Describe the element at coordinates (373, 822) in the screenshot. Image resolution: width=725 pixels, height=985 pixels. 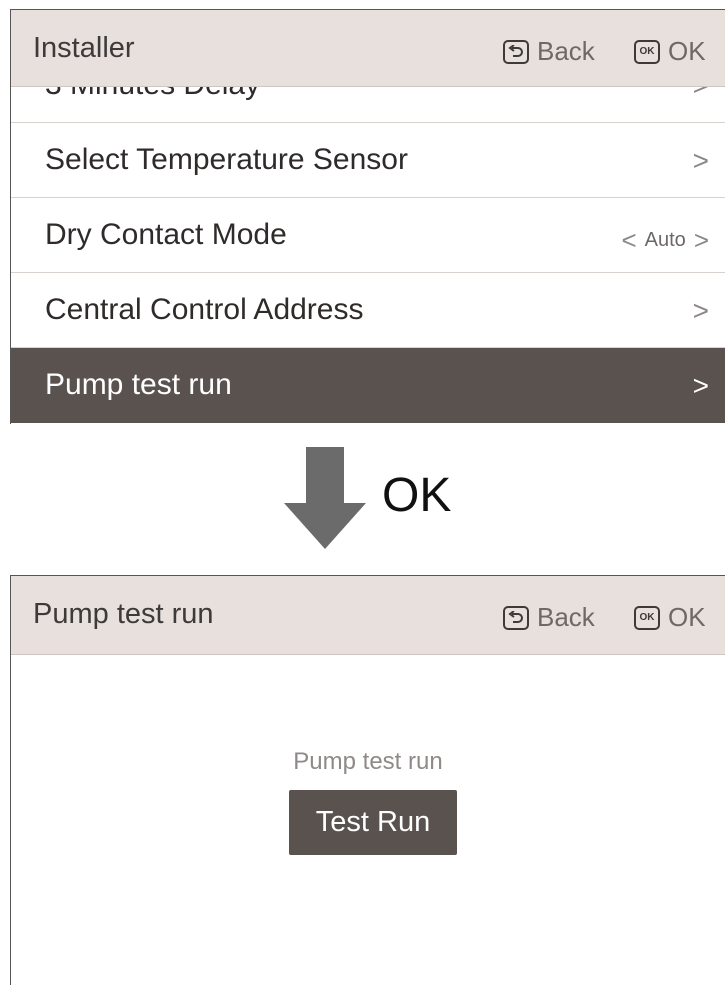
I see `test-run-button: Test Run` at that location.